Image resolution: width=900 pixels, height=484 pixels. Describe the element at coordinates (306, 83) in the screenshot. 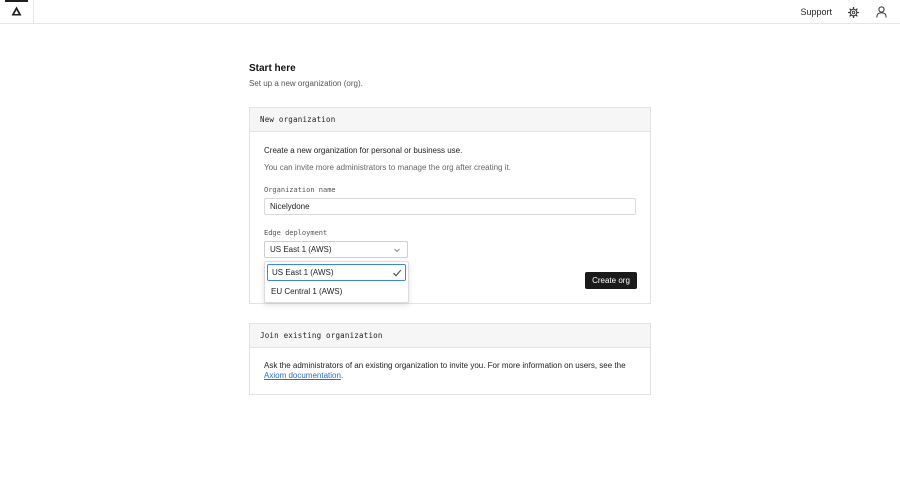

I see `page-subtitle: Set up a new organization (org).` at that location.